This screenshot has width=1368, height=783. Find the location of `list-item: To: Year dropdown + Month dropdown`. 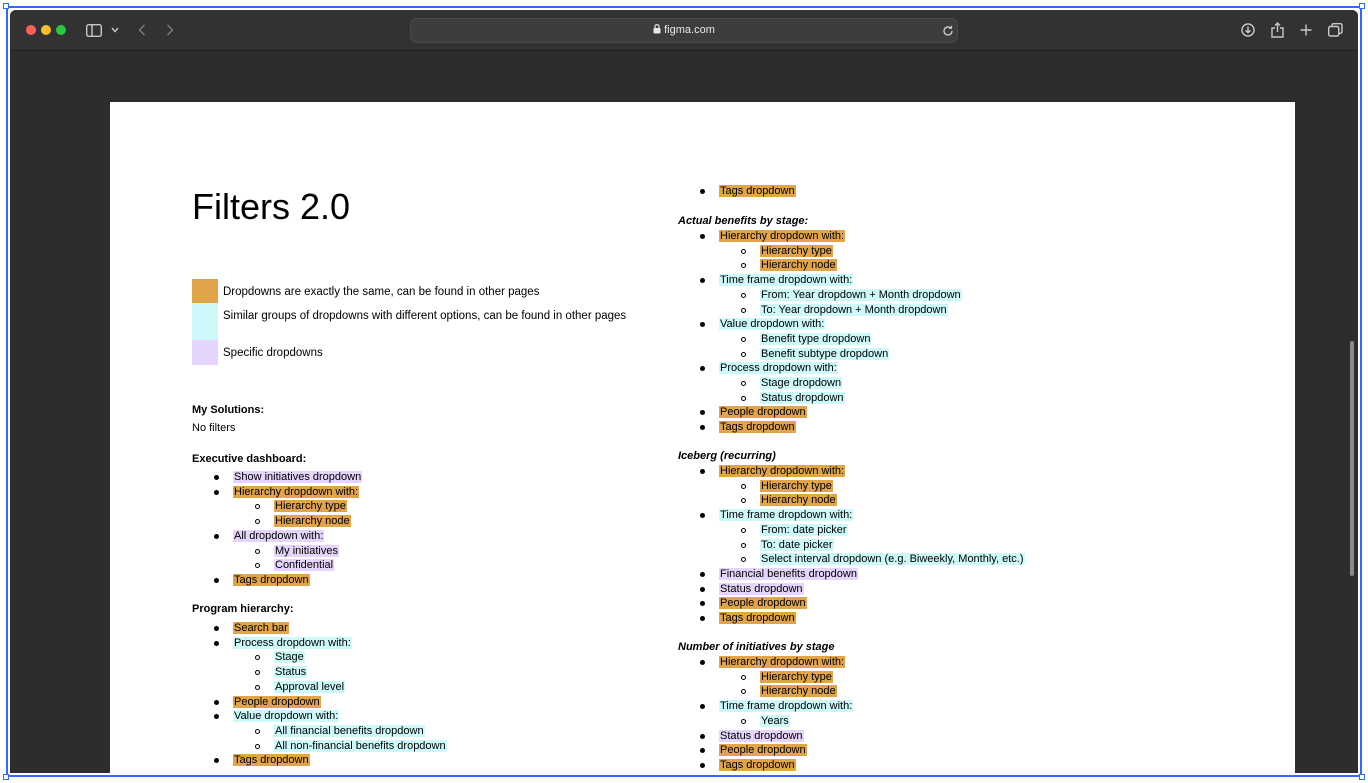

list-item: To: Year dropdown + Month dropdown is located at coordinates (854, 310).